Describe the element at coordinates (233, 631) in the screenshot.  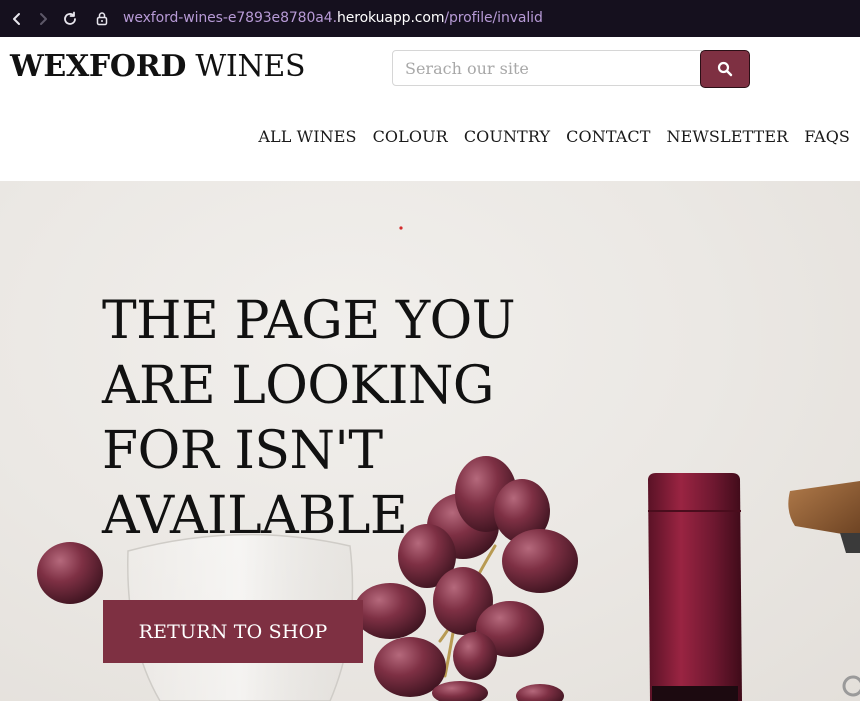
I see `return-to-shop-button: RETURN TO SHOP` at that location.